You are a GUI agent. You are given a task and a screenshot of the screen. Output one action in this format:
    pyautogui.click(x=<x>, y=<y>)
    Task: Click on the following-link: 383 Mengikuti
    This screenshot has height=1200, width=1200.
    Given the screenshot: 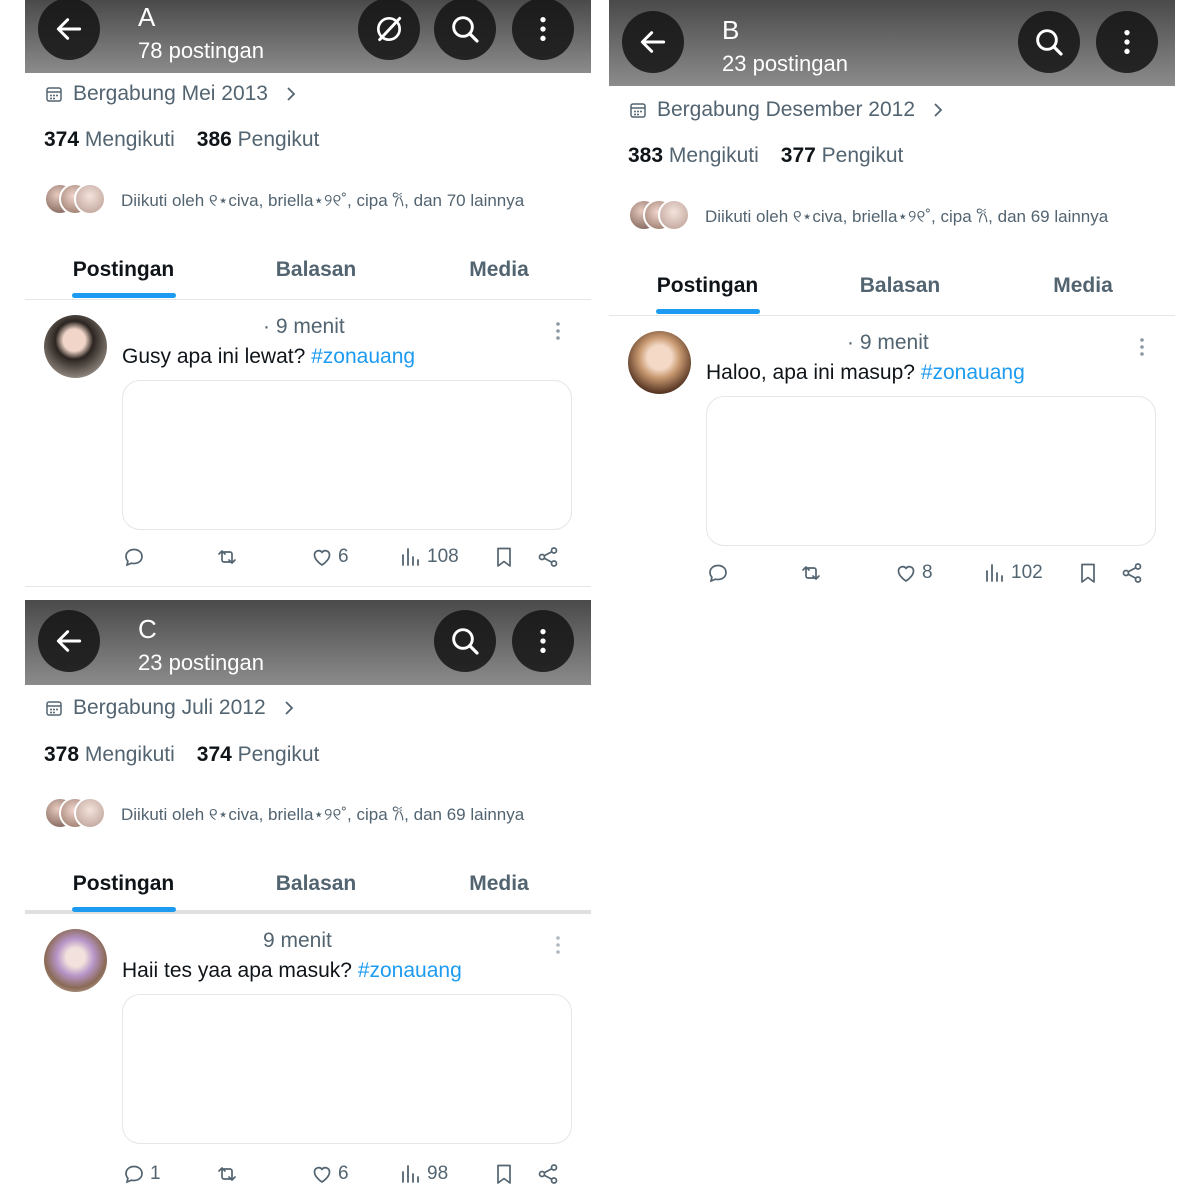 What is the action you would take?
    pyautogui.click(x=693, y=155)
    